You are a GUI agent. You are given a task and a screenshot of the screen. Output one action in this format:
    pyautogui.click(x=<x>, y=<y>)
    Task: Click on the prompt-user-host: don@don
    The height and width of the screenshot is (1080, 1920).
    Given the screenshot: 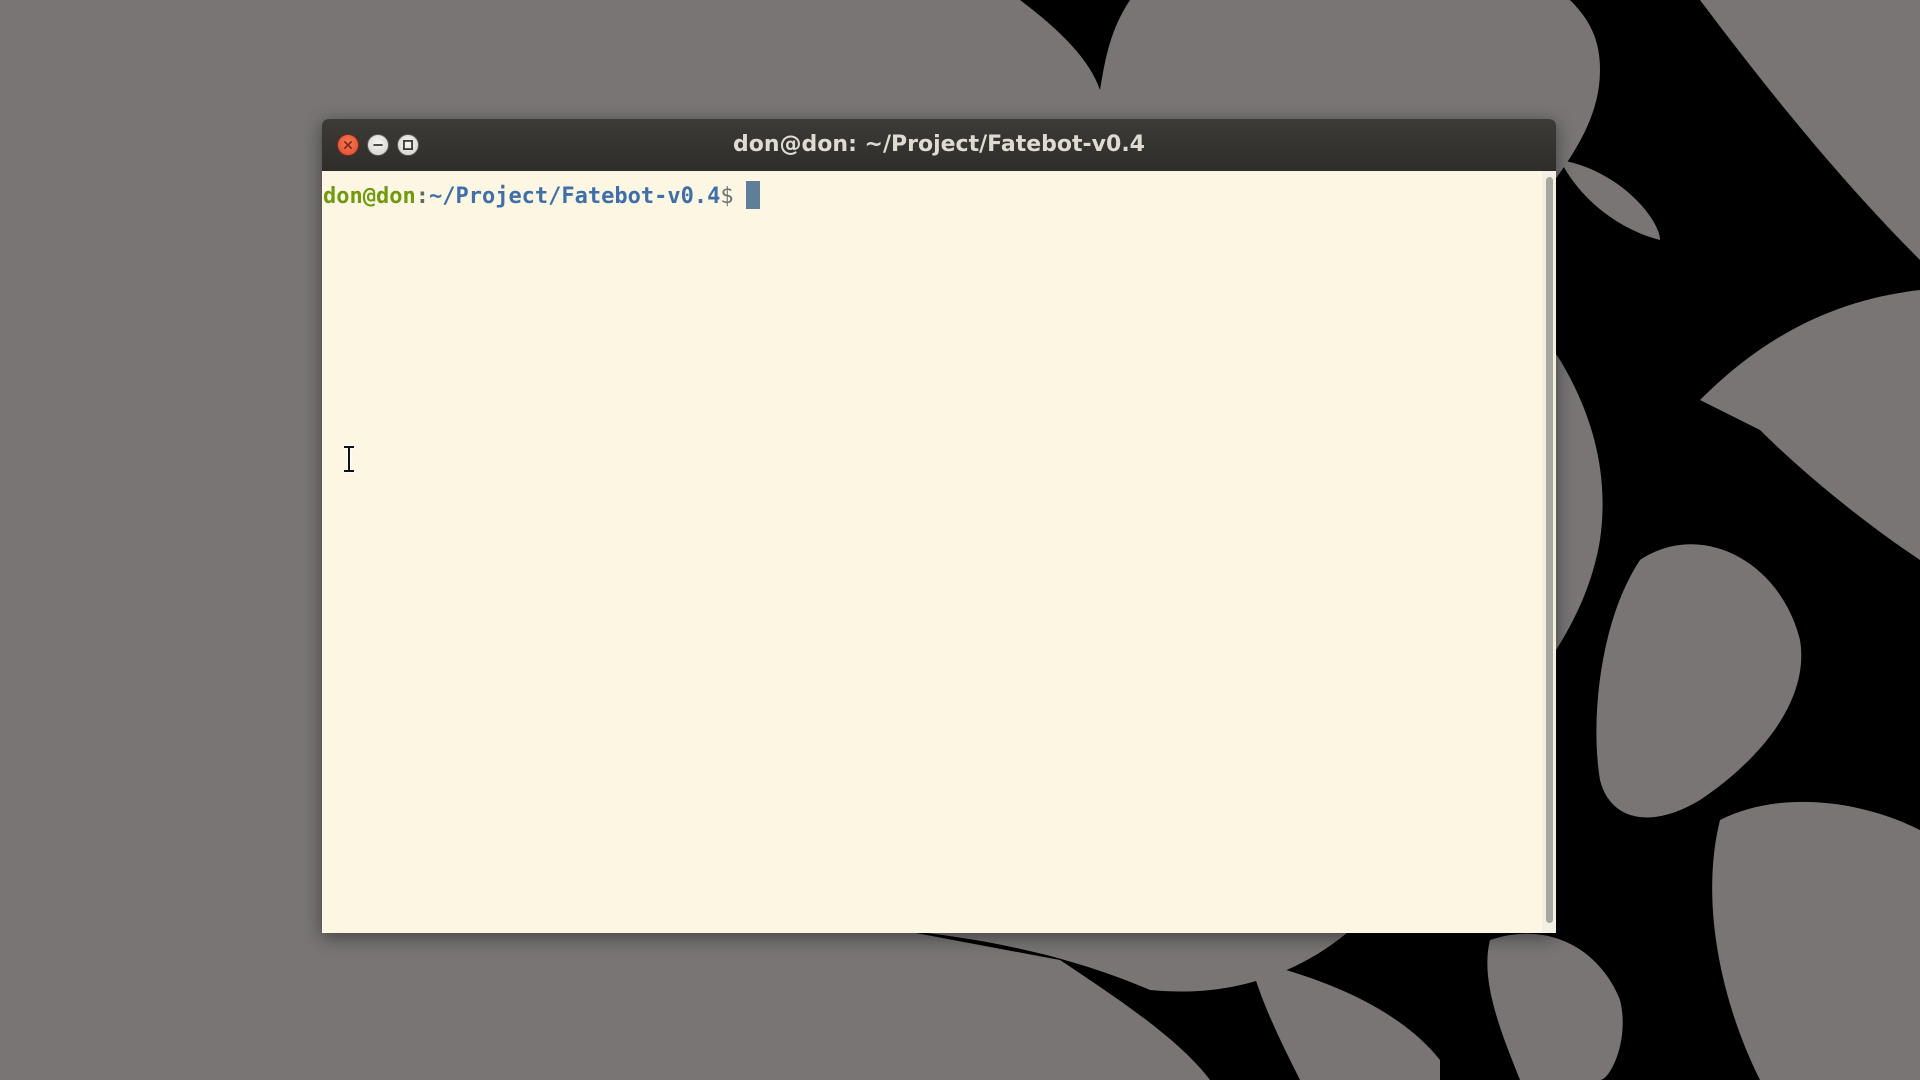 What is the action you would take?
    pyautogui.click(x=369, y=196)
    